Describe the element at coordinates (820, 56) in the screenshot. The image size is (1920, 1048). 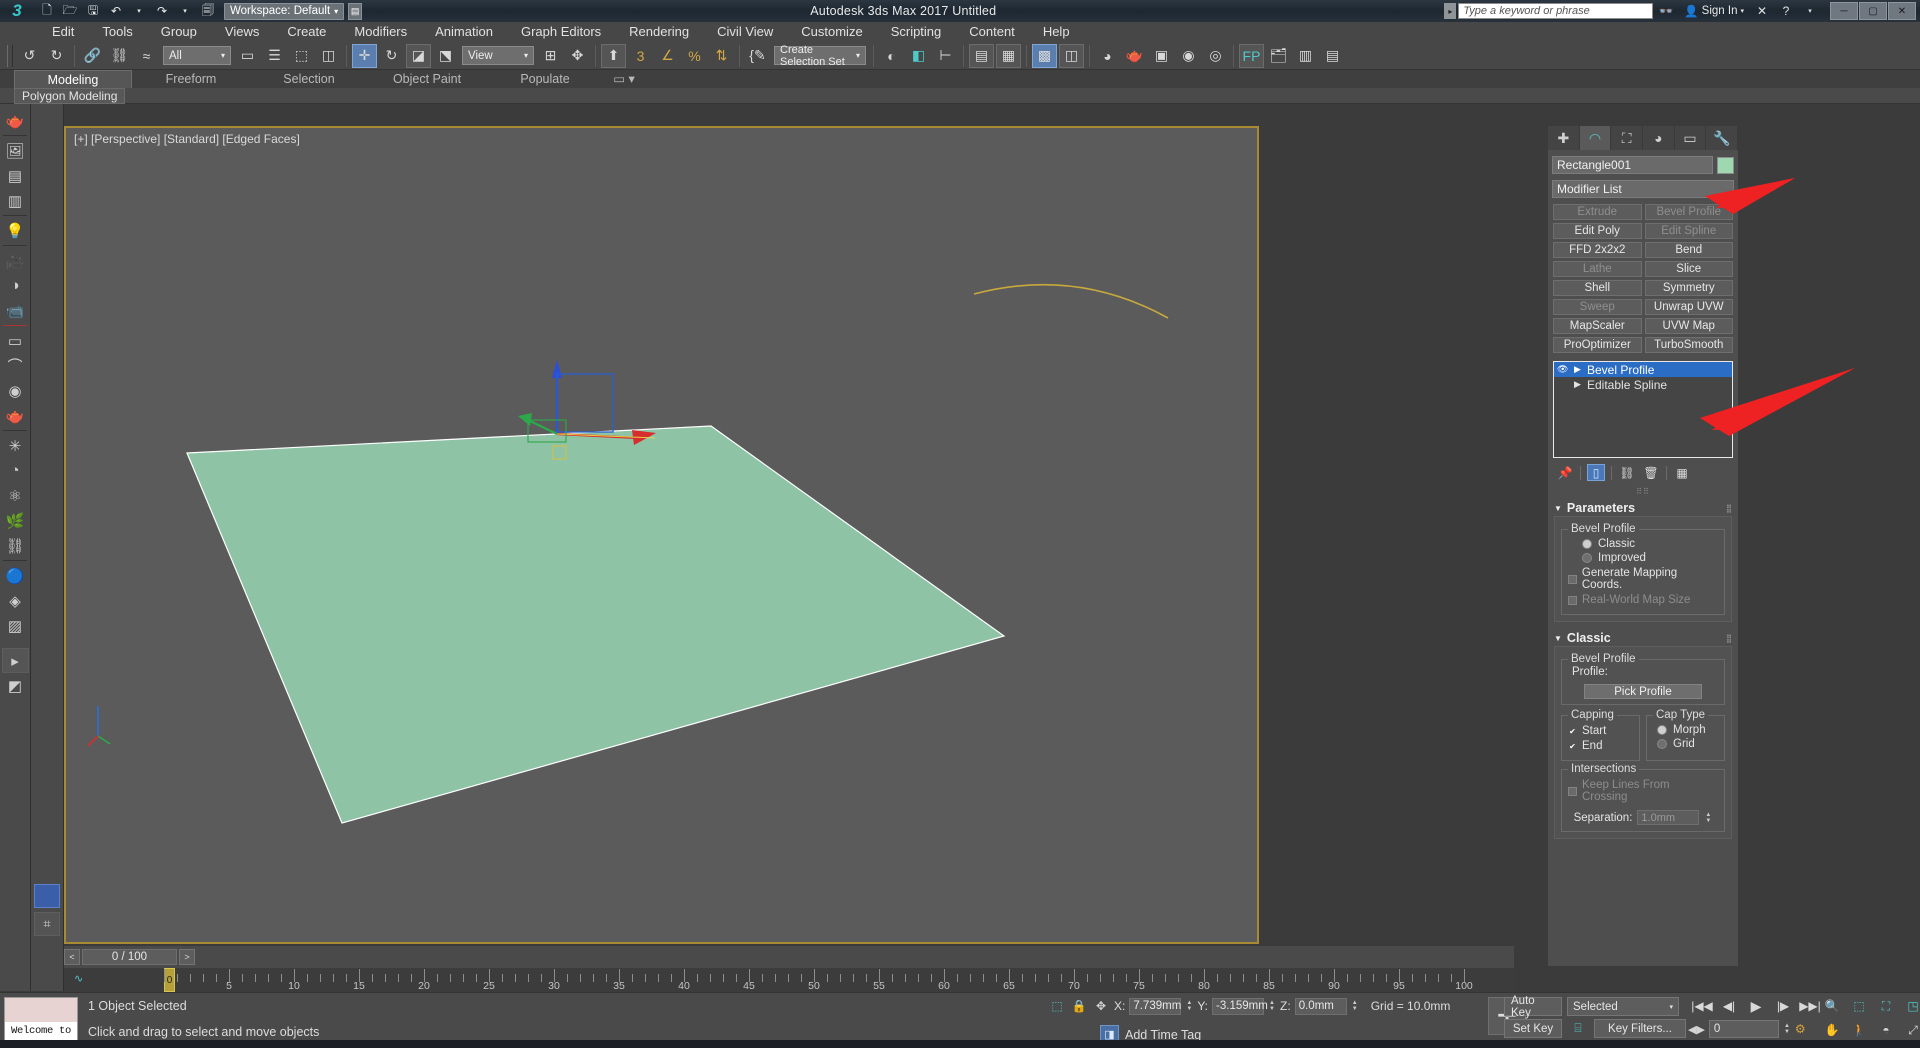
I see `named-selection-set-combo: Create Selection Set ▾` at that location.